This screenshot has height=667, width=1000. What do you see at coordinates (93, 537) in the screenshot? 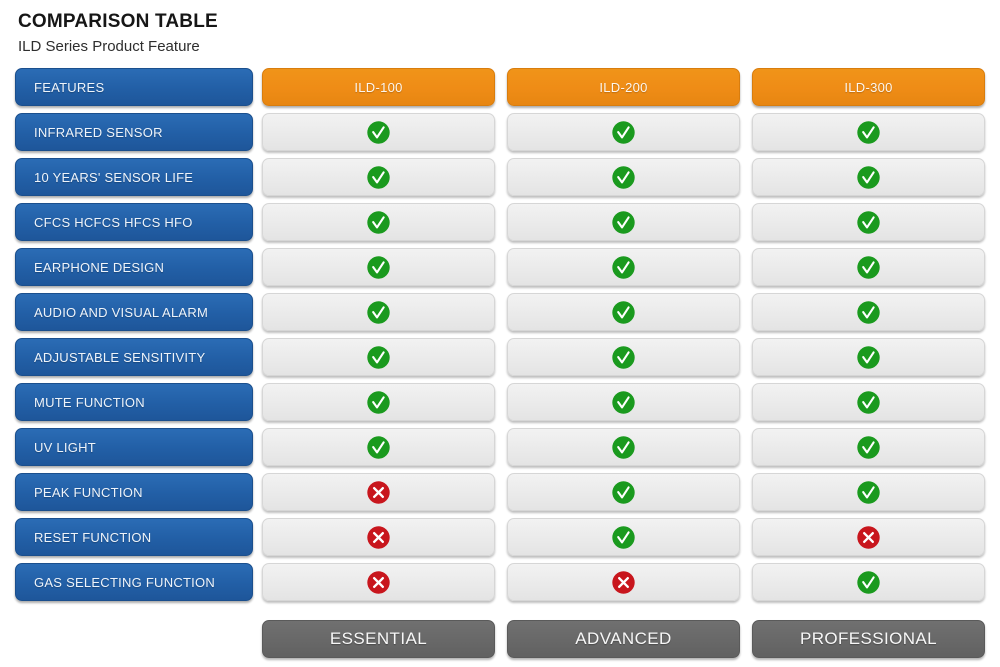
I see `feature-label-9: RESET FUNCTION` at bounding box center [93, 537].